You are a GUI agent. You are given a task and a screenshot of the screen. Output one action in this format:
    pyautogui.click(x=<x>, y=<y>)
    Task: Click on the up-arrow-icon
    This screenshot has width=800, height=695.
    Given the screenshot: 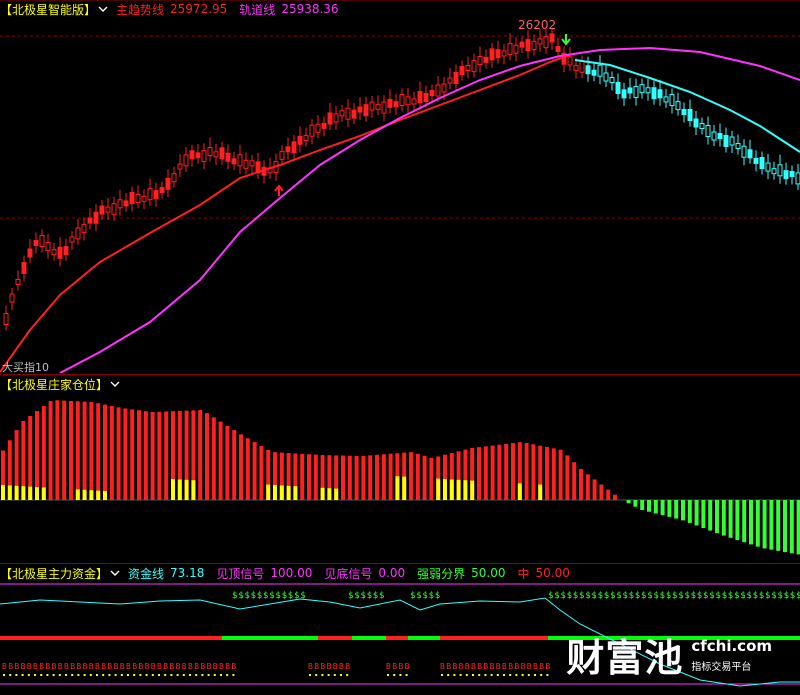 What is the action you would take?
    pyautogui.click(x=279, y=191)
    